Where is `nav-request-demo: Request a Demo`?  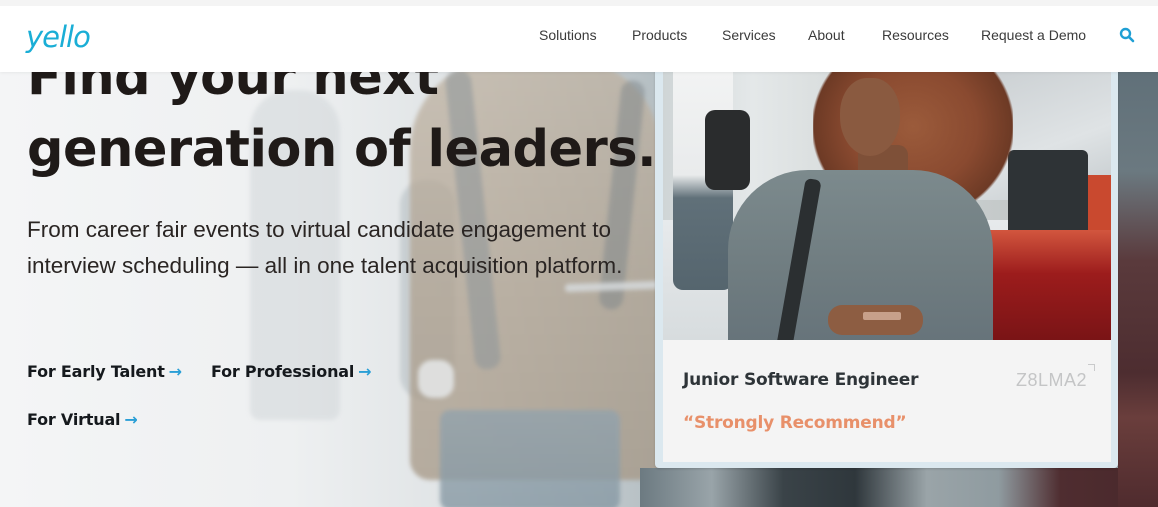
nav-request-demo: Request a Demo is located at coordinates (1033, 35).